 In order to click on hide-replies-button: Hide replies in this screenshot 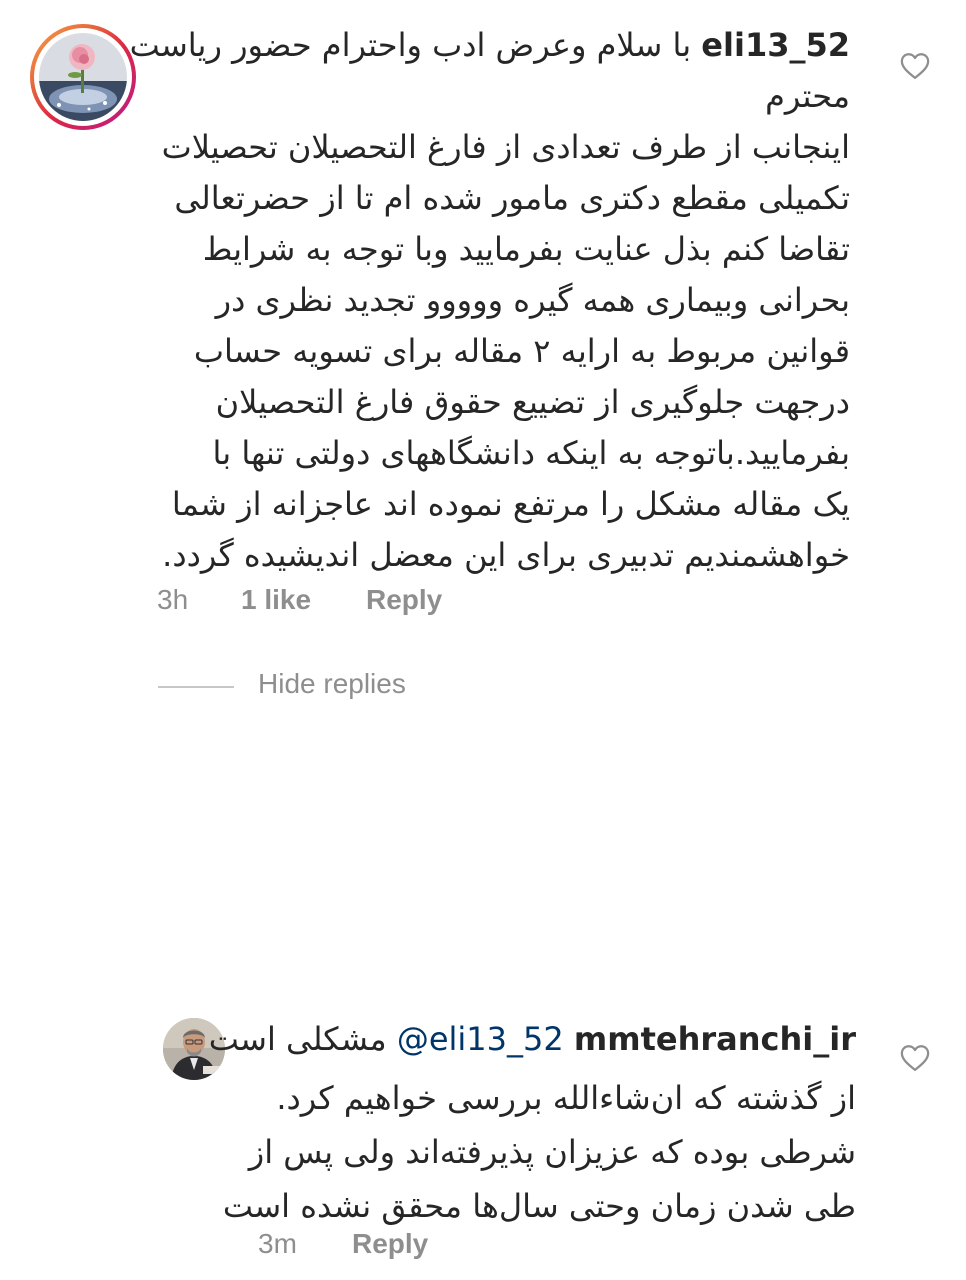, I will do `click(332, 684)`.